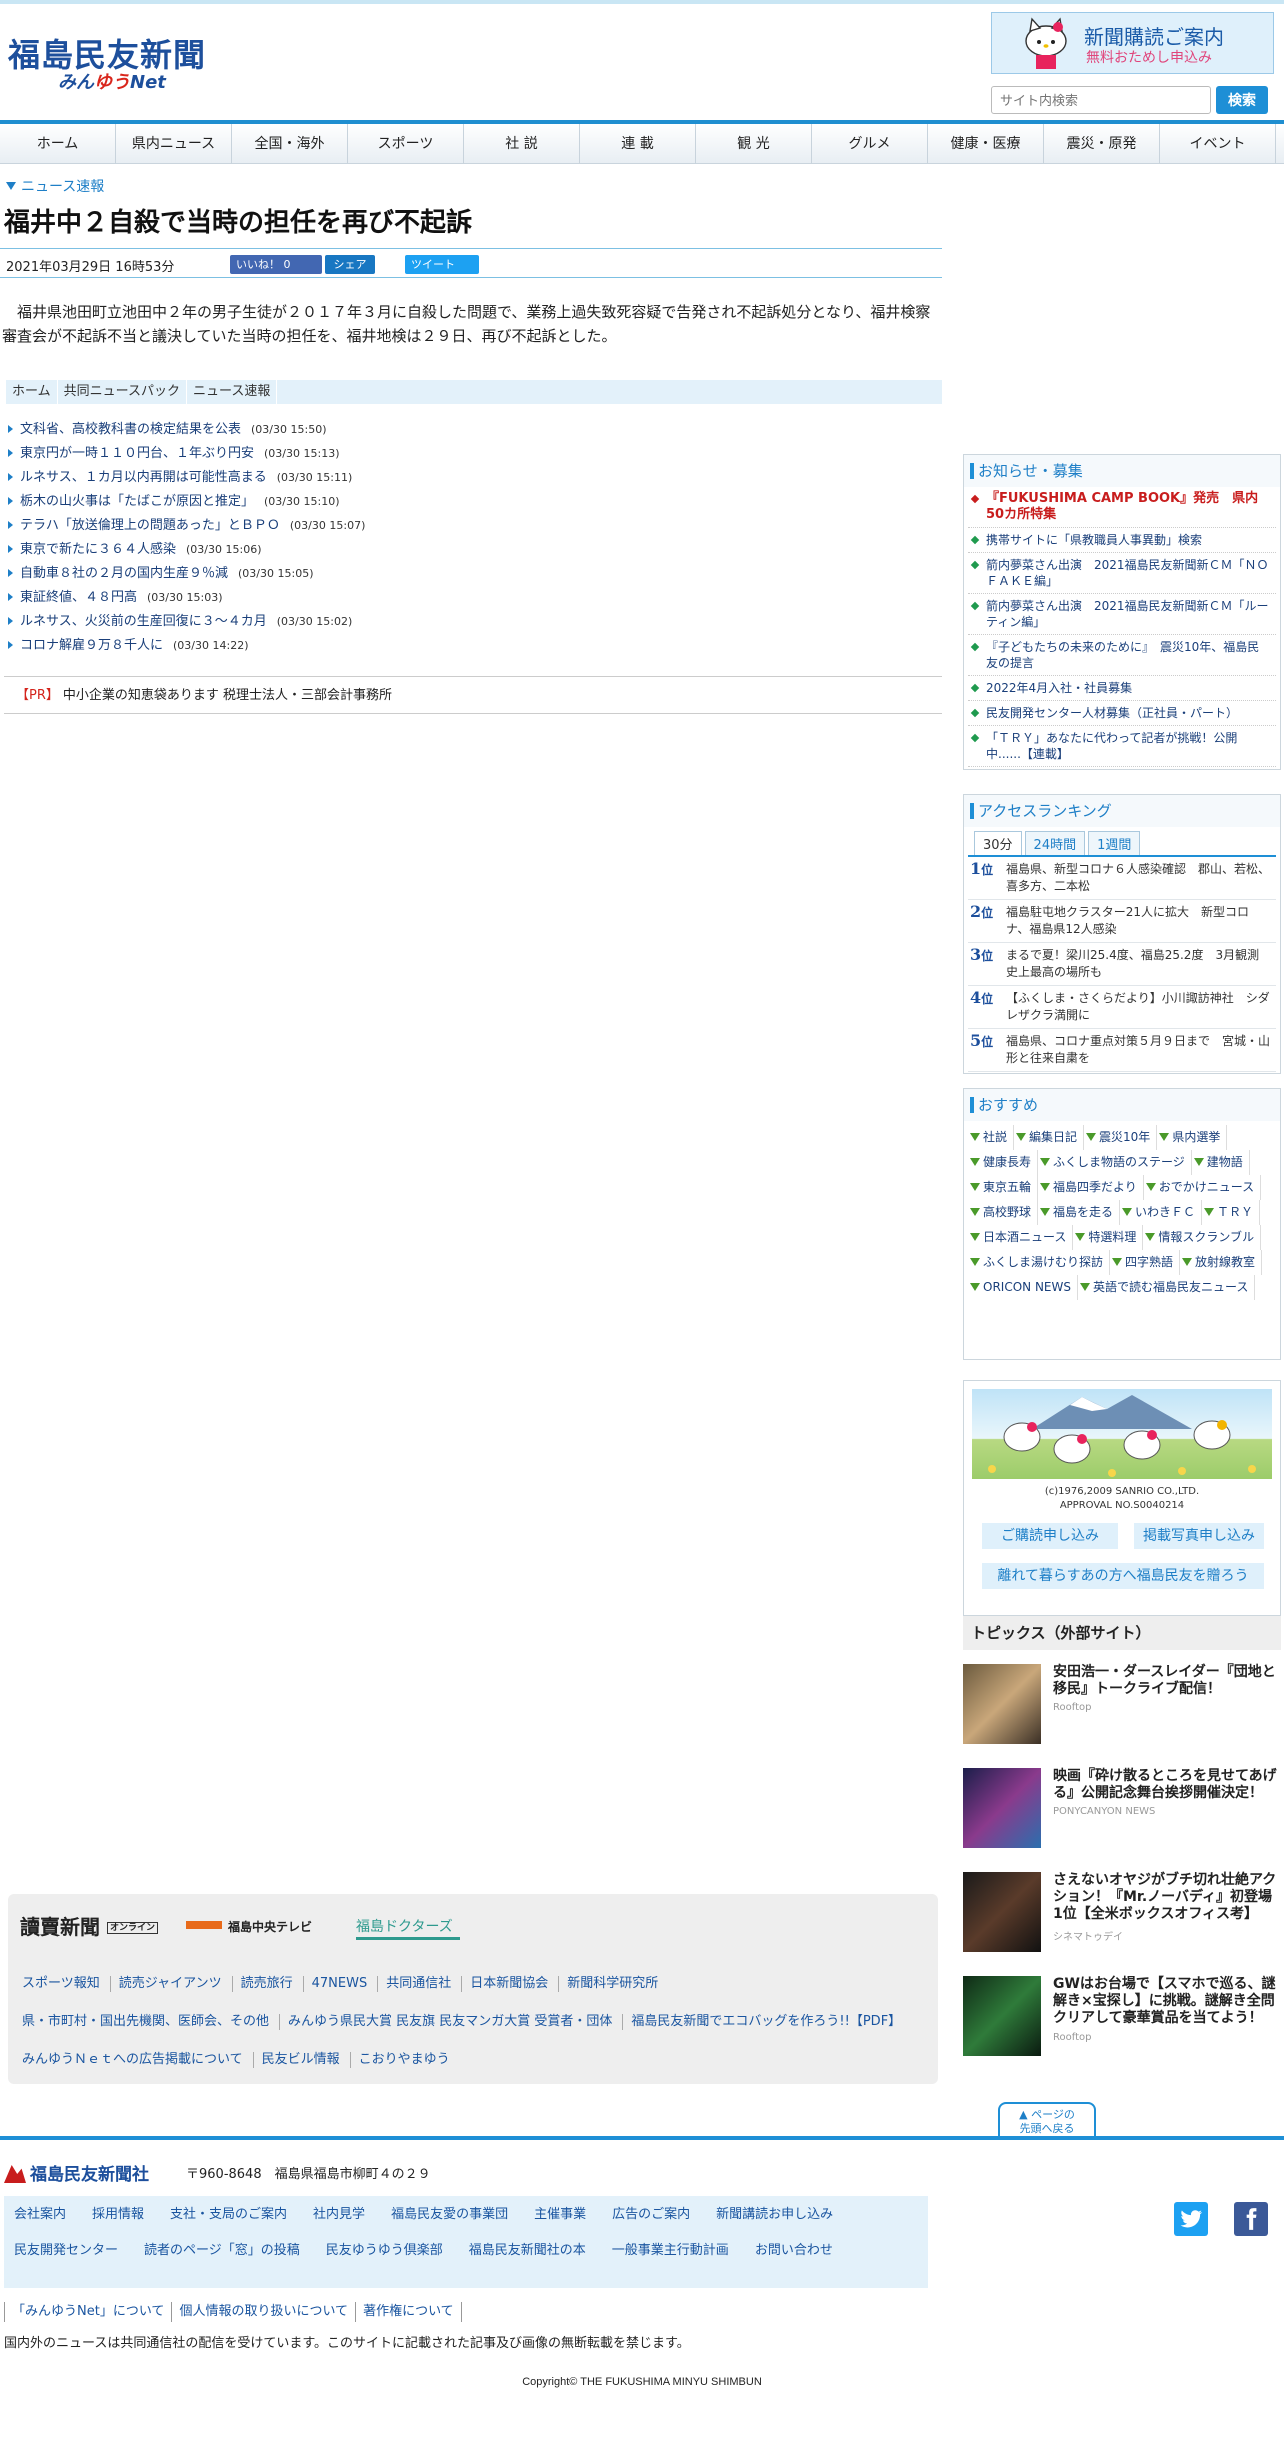 This screenshot has height=2441, width=1284. Describe the element at coordinates (475, 646) in the screenshot. I see `news-item: コロナ解雇９万８千人に (03/30 14:22)` at that location.